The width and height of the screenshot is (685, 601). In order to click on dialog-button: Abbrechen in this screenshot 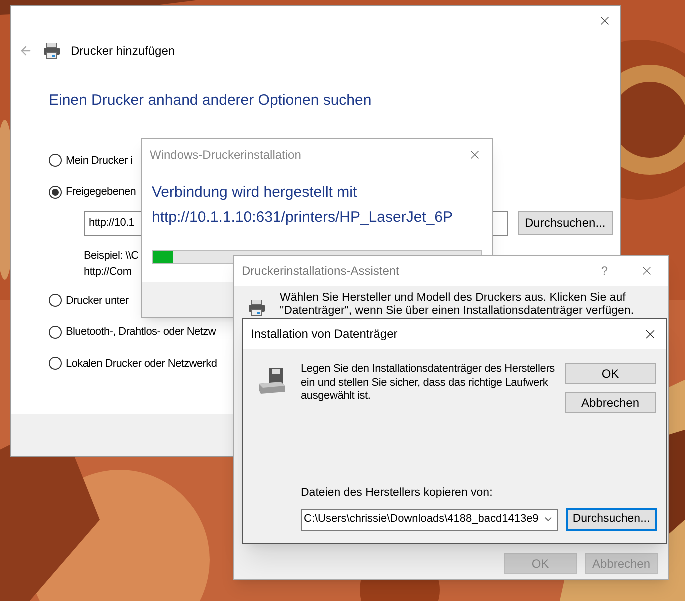, I will do `click(610, 402)`.